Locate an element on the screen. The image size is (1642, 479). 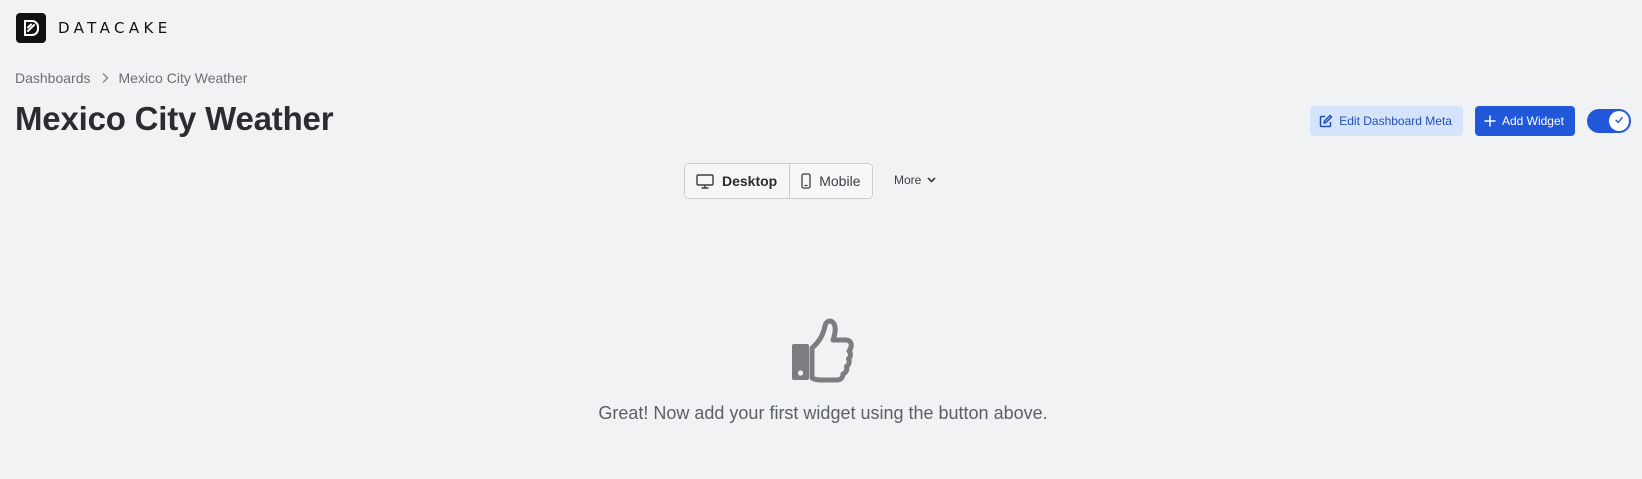
chevron-down-icon is located at coordinates (931, 180).